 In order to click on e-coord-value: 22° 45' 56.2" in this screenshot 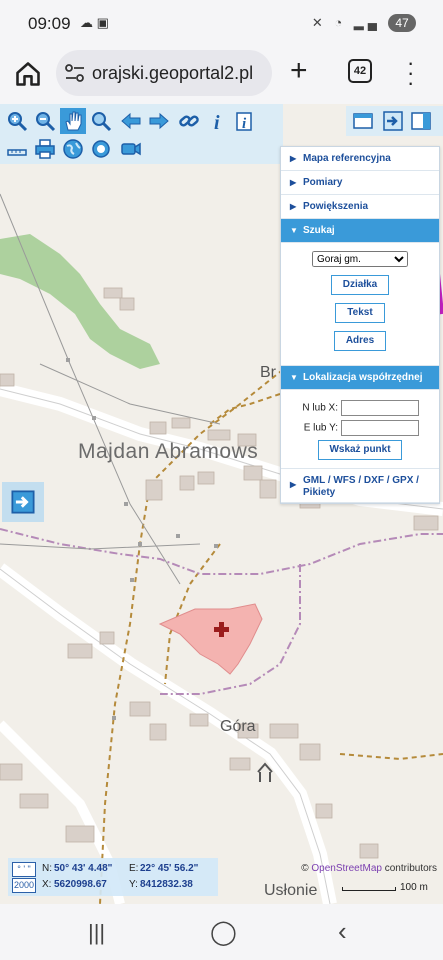, I will do `click(169, 868)`.